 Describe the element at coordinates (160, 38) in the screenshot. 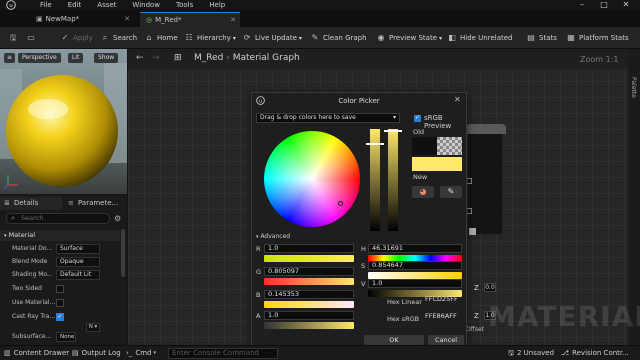

I see `home-button: ⌂ Home` at that location.